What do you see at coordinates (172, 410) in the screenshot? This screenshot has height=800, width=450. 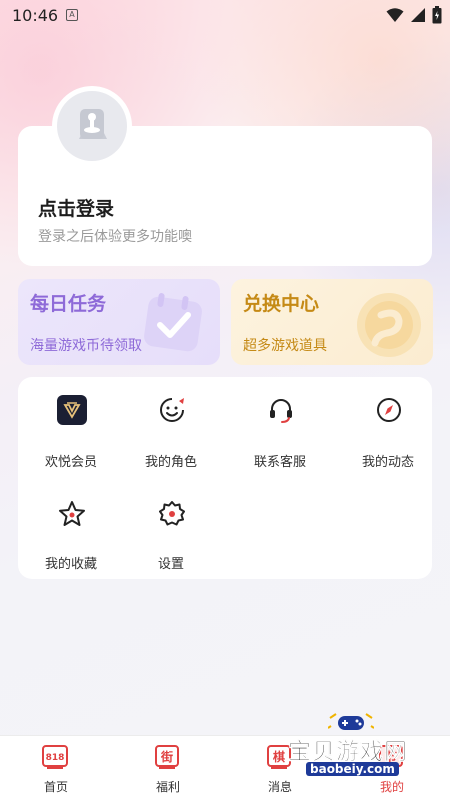 I see `smiley-face-icon` at bounding box center [172, 410].